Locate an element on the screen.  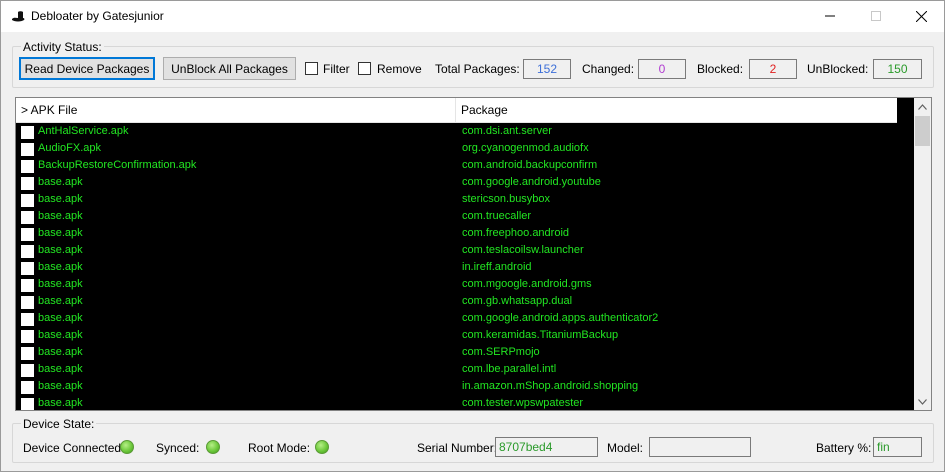
scroll-thumb is located at coordinates (922, 131).